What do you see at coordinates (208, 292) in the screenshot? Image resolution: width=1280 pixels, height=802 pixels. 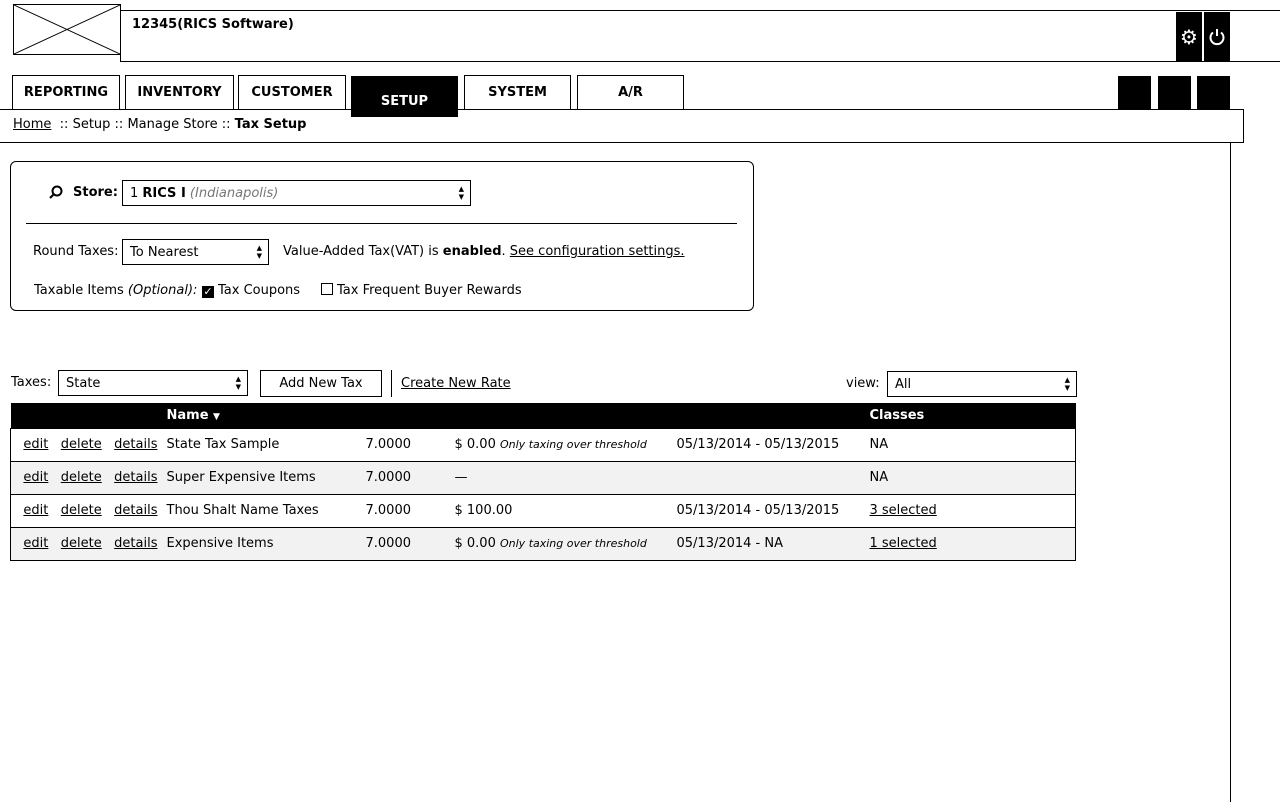 I see `checkbox-checked-icon: ✓` at bounding box center [208, 292].